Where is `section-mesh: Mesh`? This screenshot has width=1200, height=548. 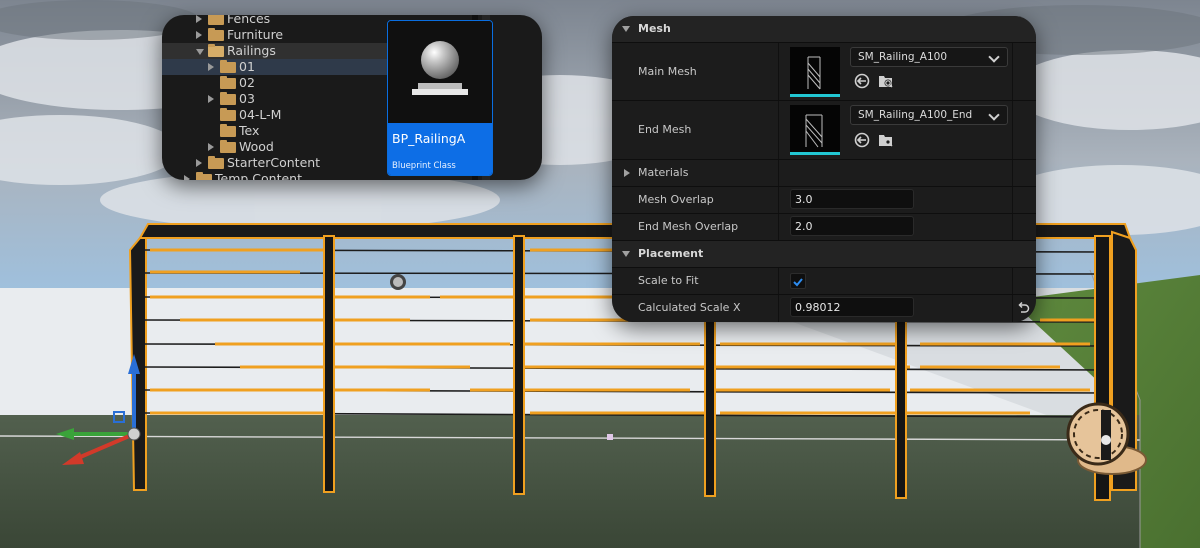 section-mesh: Mesh is located at coordinates (824, 29).